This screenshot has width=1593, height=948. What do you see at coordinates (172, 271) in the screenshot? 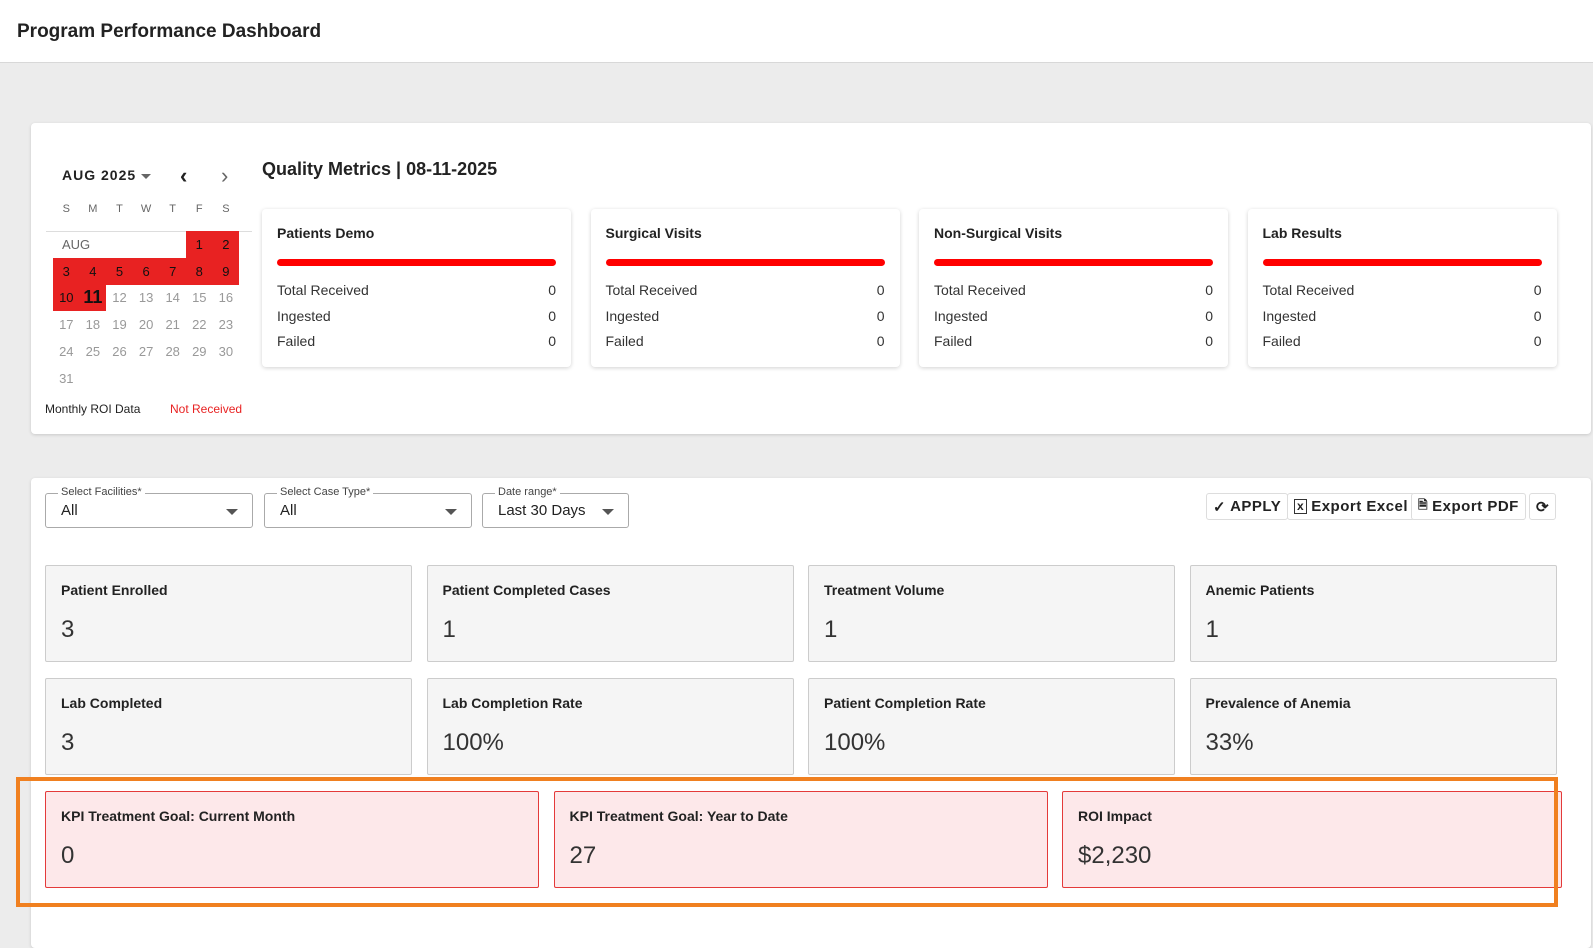
I see `calendar-day: 7` at bounding box center [172, 271].